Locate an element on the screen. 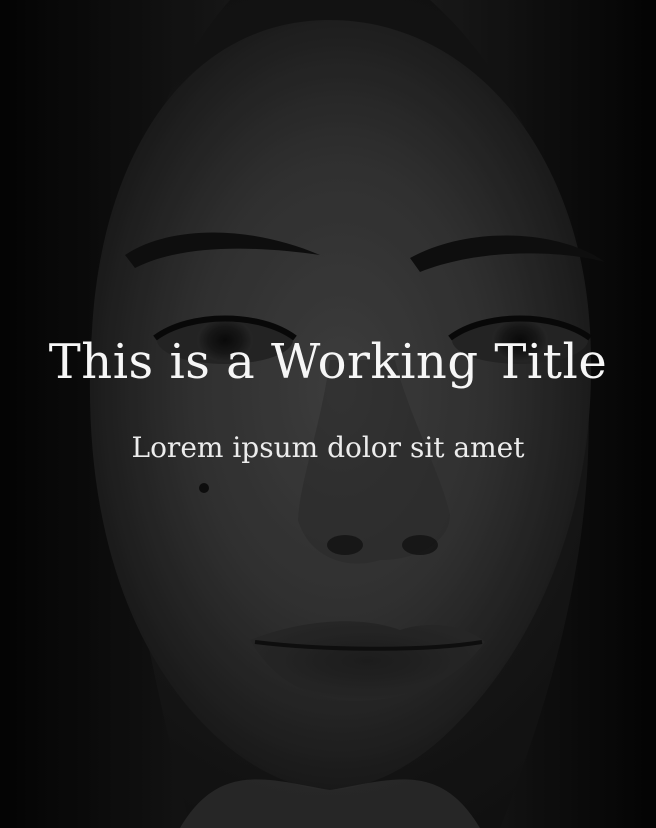  hero-title: This is a Working Title is located at coordinates (328, 362).